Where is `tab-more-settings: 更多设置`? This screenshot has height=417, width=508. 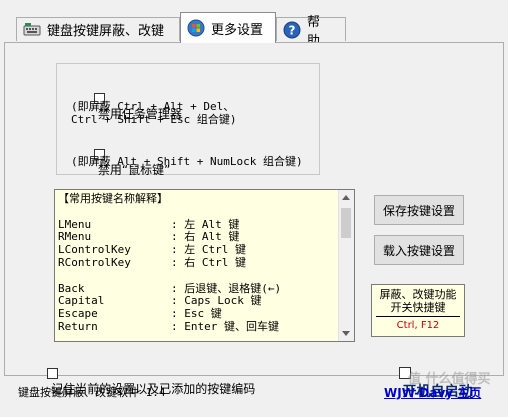
tab-more-settings: 更多设置 is located at coordinates (228, 27).